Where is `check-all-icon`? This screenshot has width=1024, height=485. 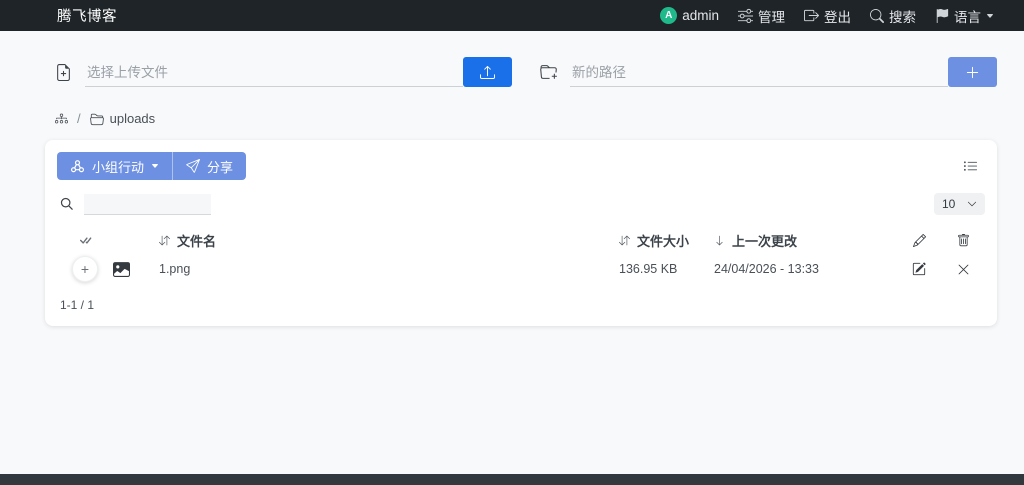 check-all-icon is located at coordinates (85, 240).